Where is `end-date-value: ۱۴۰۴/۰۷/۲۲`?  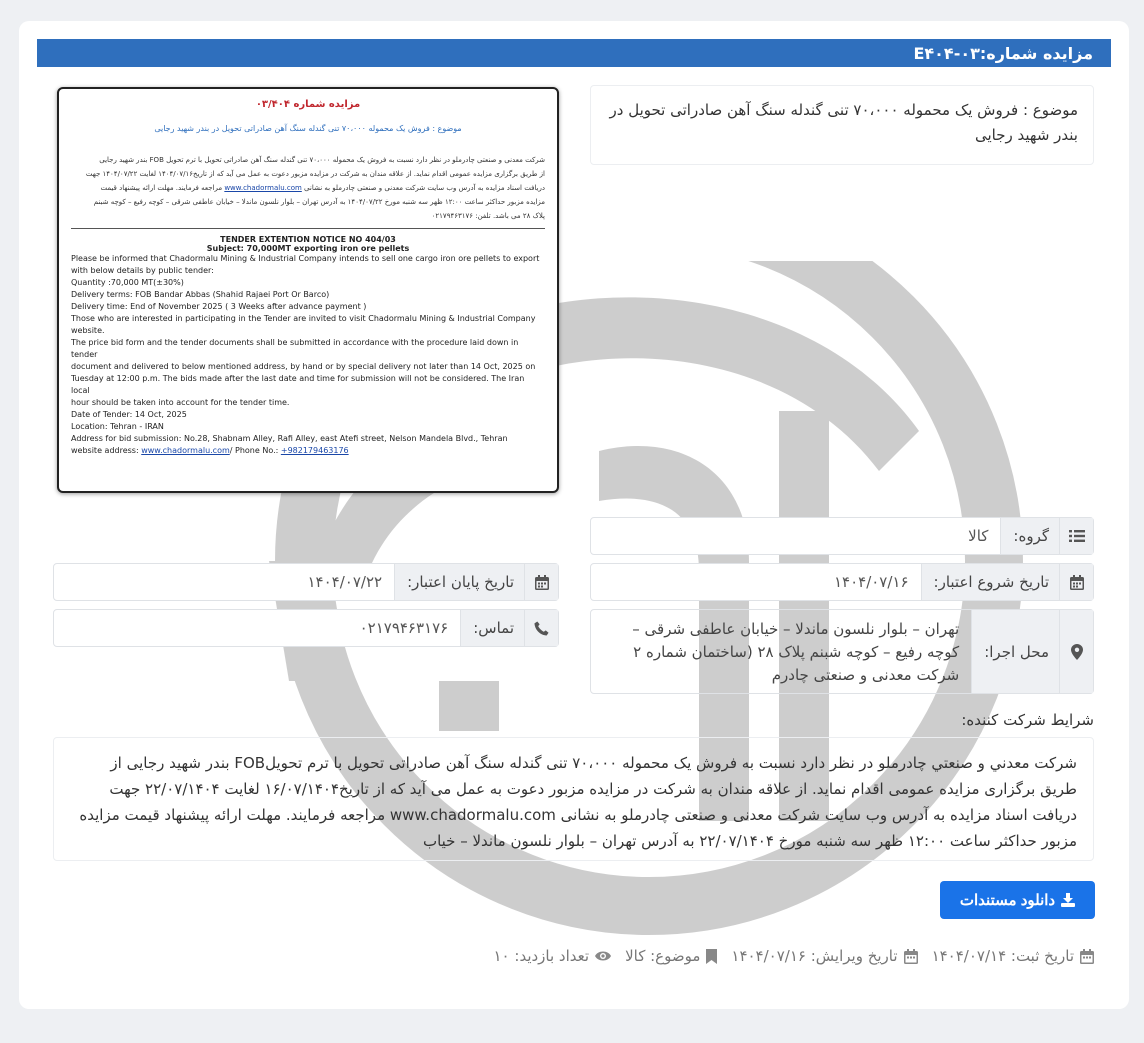
end-date-value: ۱۴۰۴/۰۷/۲۲ is located at coordinates (345, 582).